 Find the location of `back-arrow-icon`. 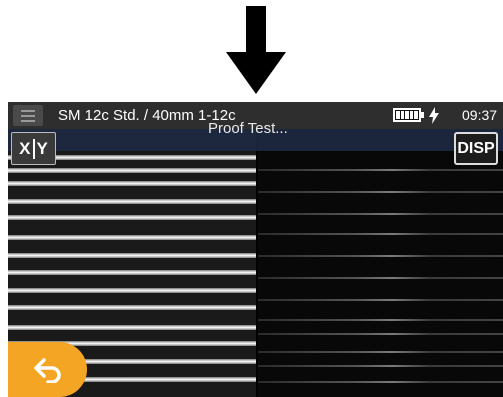

back-arrow-icon is located at coordinates (47, 370).